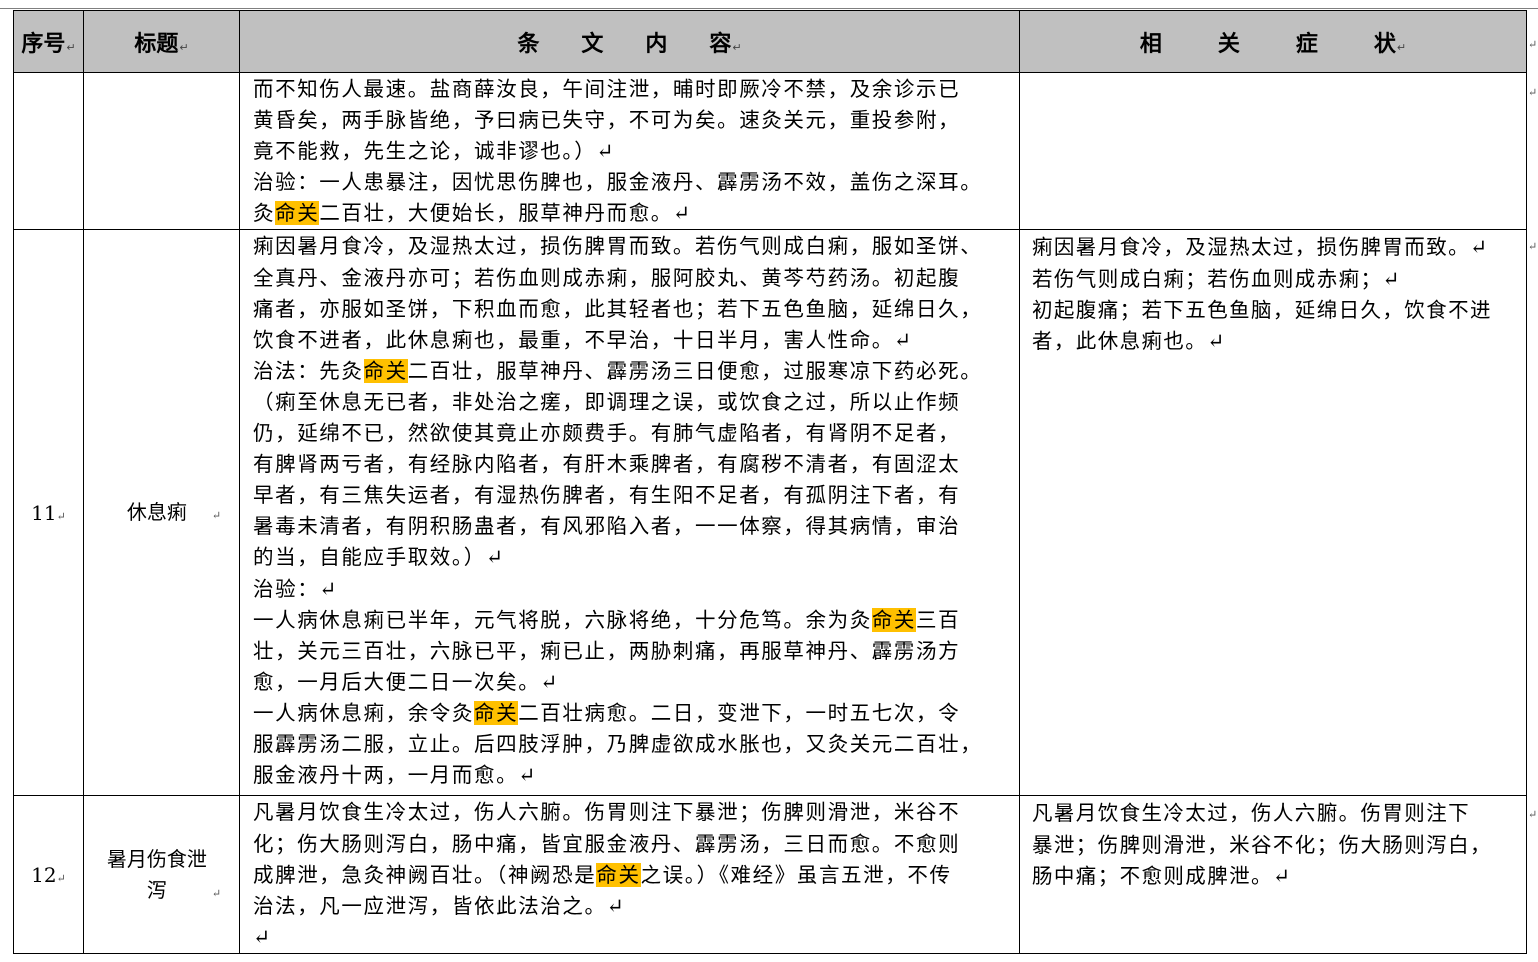  I want to click on text-line: 者，此休息痢也。↵, so click(1129, 340).